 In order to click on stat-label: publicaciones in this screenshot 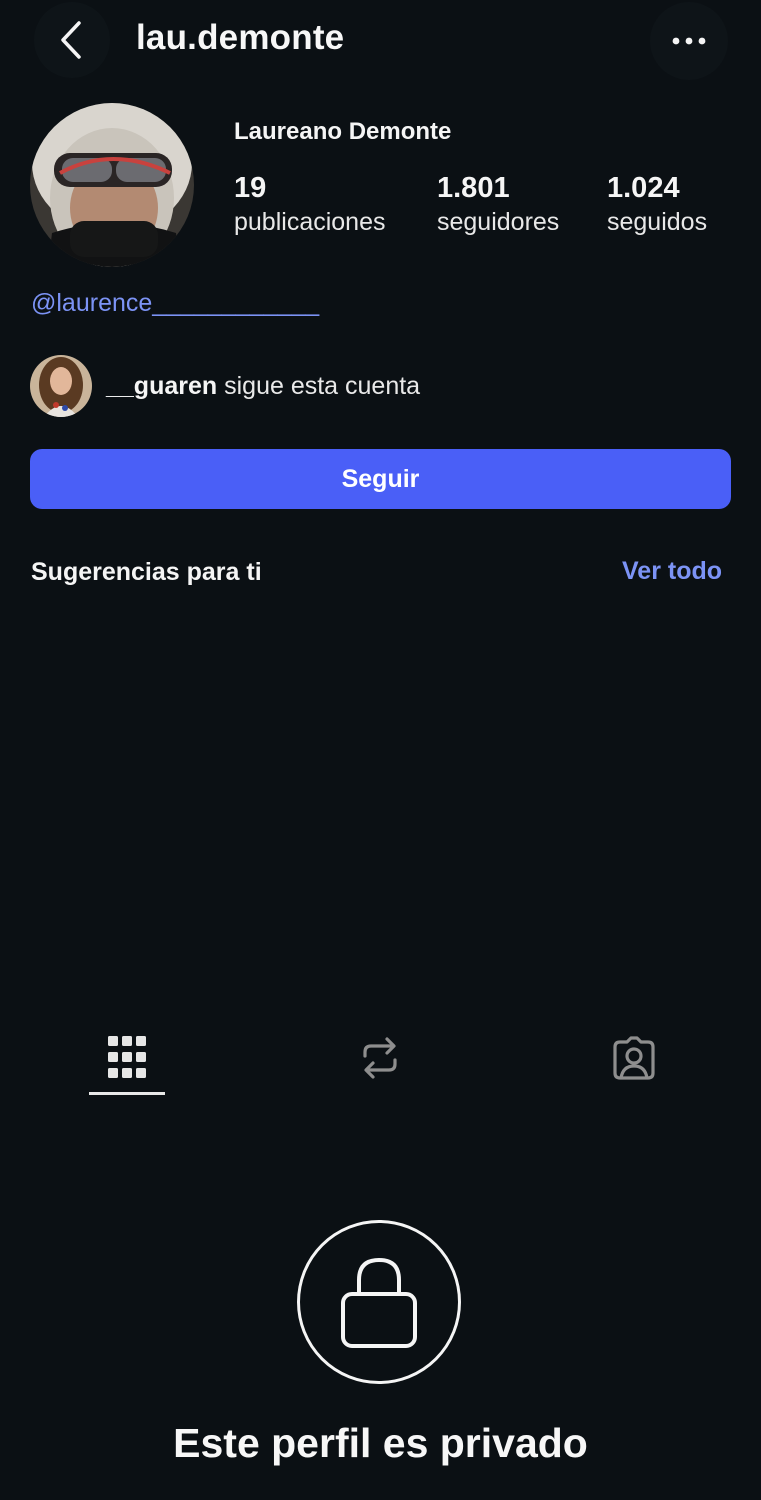, I will do `click(310, 222)`.